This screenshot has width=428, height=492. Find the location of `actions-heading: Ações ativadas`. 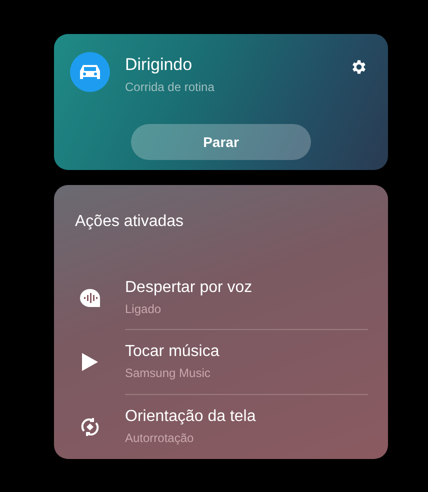

actions-heading: Ações ativadas is located at coordinates (129, 222).